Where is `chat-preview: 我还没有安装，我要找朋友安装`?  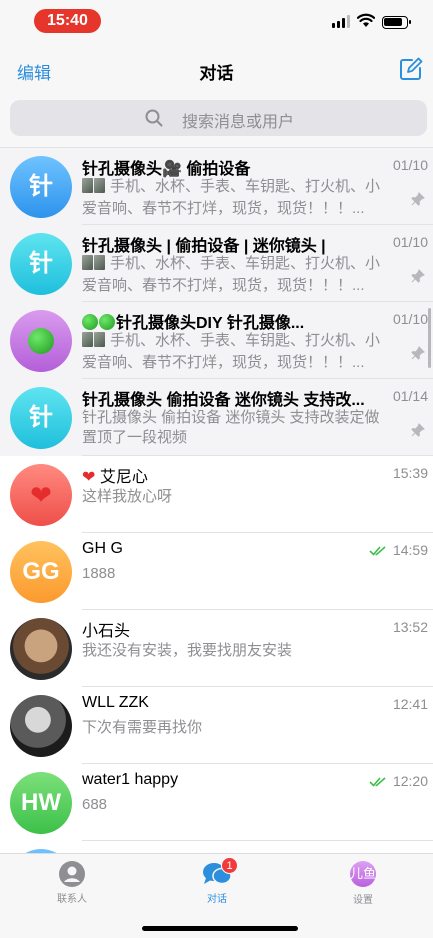
chat-preview: 我还没有安装，我要找朋友安装 is located at coordinates (187, 650).